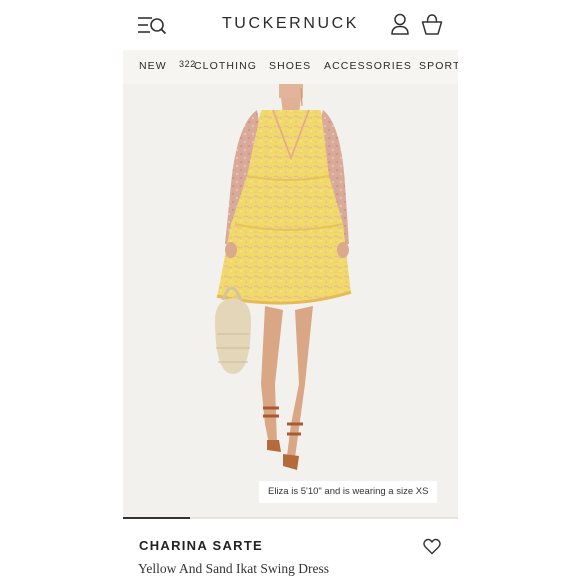  I want to click on nav-item-shoes: SHOES, so click(290, 66).